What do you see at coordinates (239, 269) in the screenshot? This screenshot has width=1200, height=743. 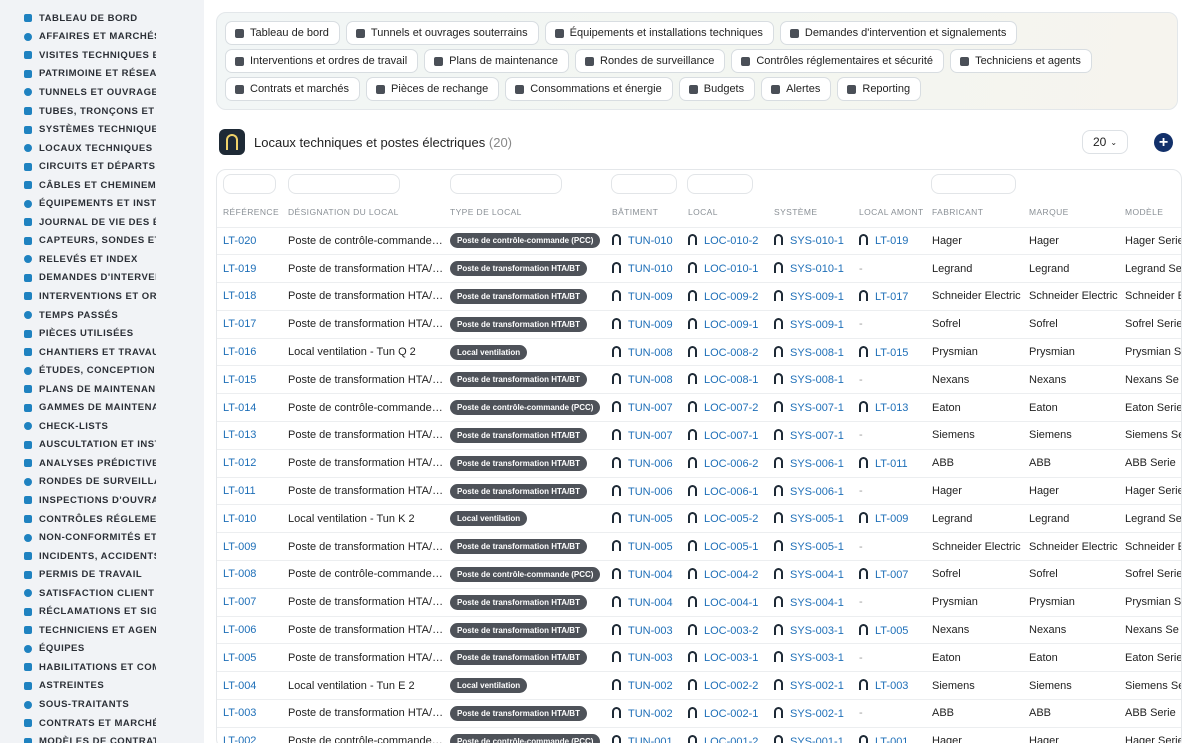 I see `reference-link: LT-019` at bounding box center [239, 269].